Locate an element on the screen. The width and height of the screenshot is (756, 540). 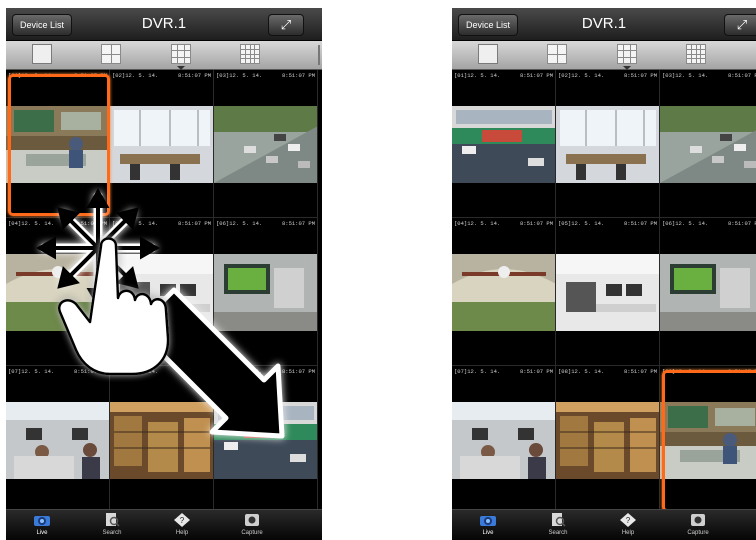
channel-label: [06] is located at coordinates (669, 223).